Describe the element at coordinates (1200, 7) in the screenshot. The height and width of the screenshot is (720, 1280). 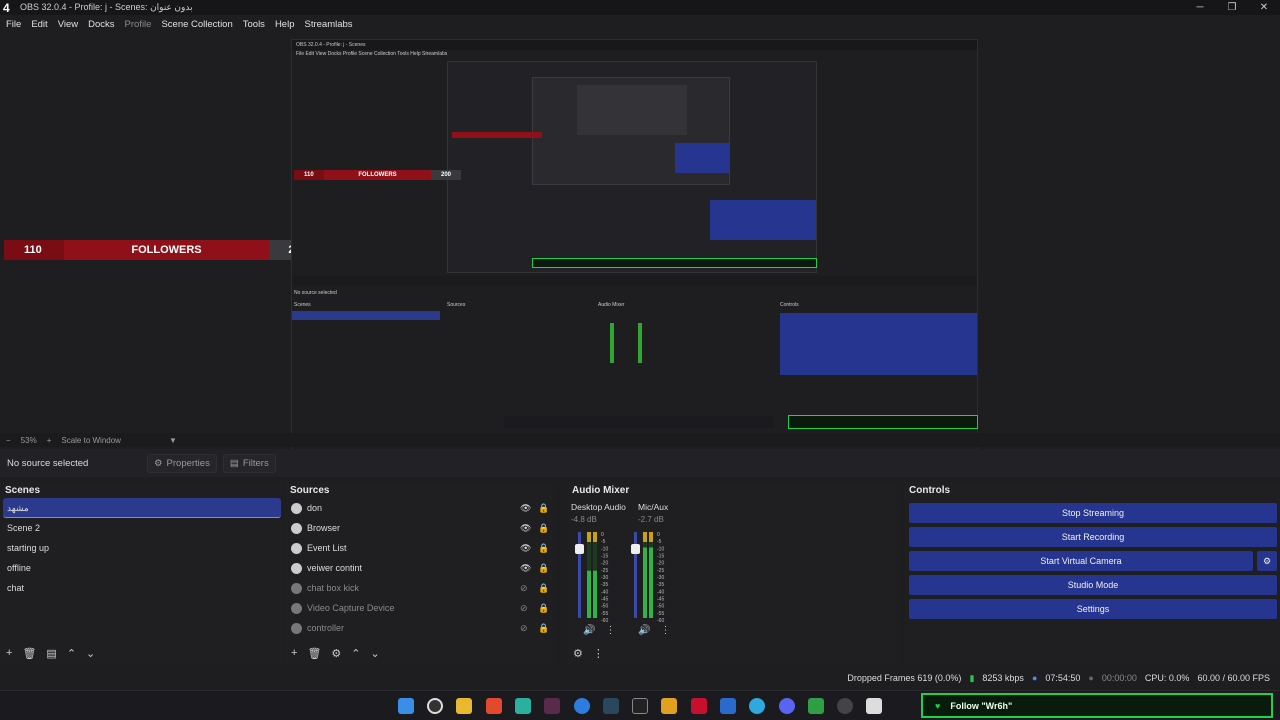
I see `minimize-icon: ─` at that location.